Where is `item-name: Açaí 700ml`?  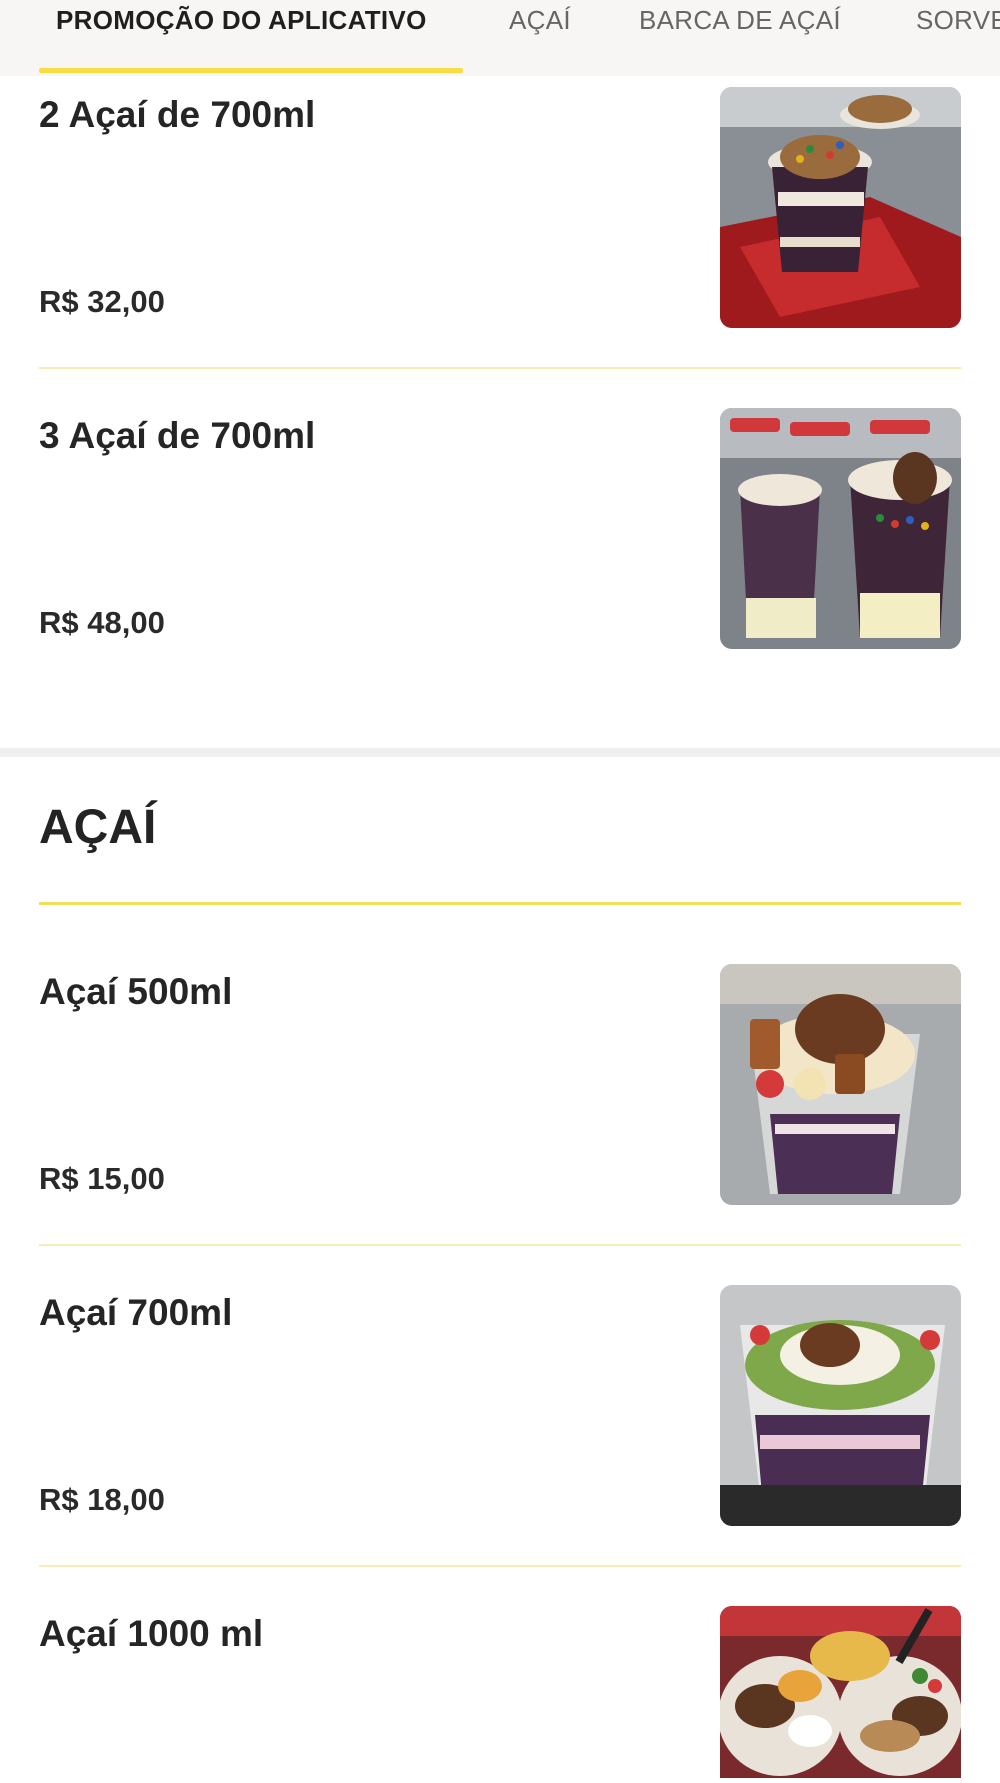
item-name: Açaí 700ml is located at coordinates (136, 1312).